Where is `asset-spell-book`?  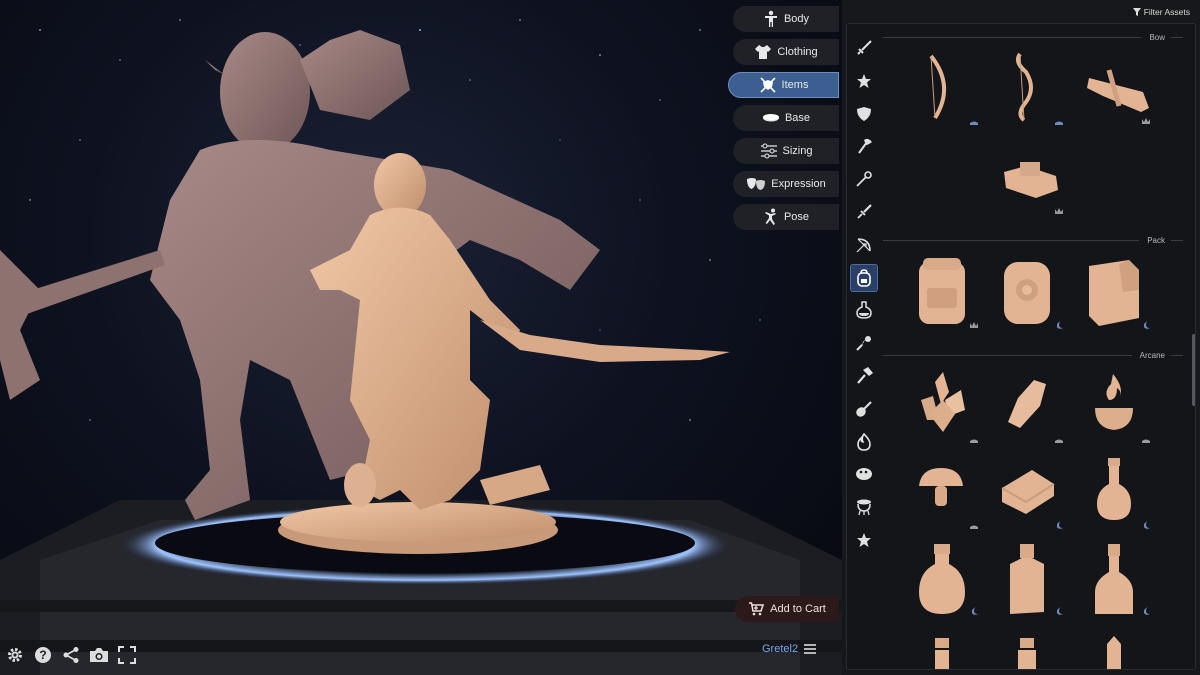 asset-spell-book is located at coordinates (1027, 492).